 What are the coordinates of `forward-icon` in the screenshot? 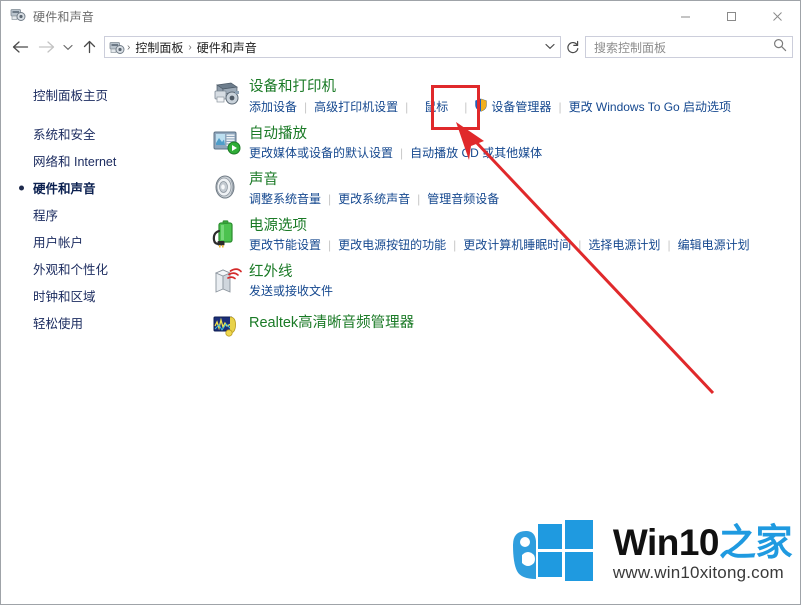 It's located at (46, 47).